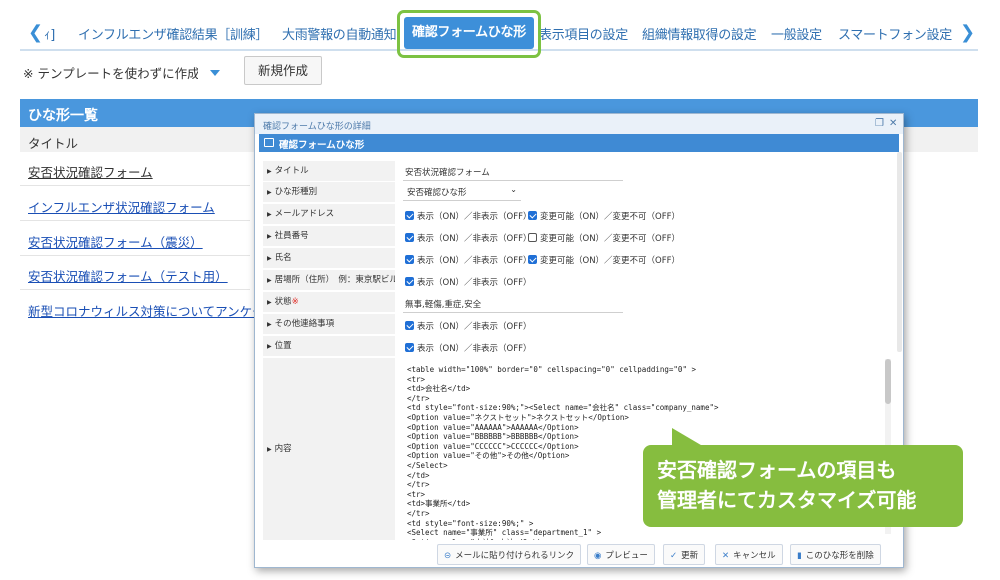 This screenshot has width=1000, height=580. I want to click on callout-line-2: 管理者にてカスタマイズ可能, so click(787, 500).